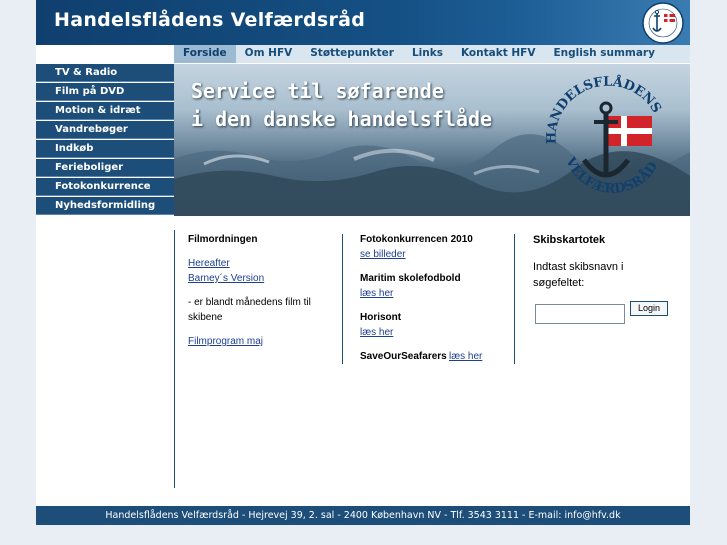 The width and height of the screenshot is (727, 545). What do you see at coordinates (205, 54) in the screenshot?
I see `topnav-forside: Forside` at bounding box center [205, 54].